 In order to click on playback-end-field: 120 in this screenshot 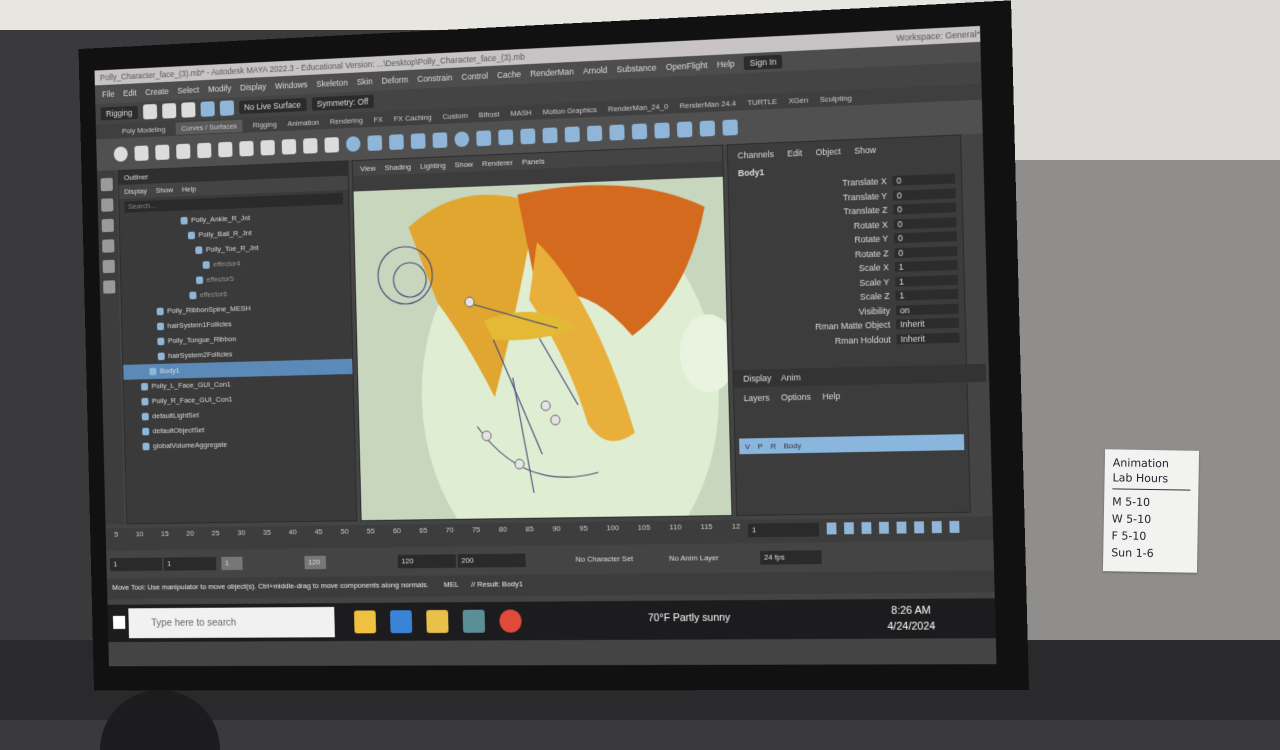, I will do `click(427, 561)`.